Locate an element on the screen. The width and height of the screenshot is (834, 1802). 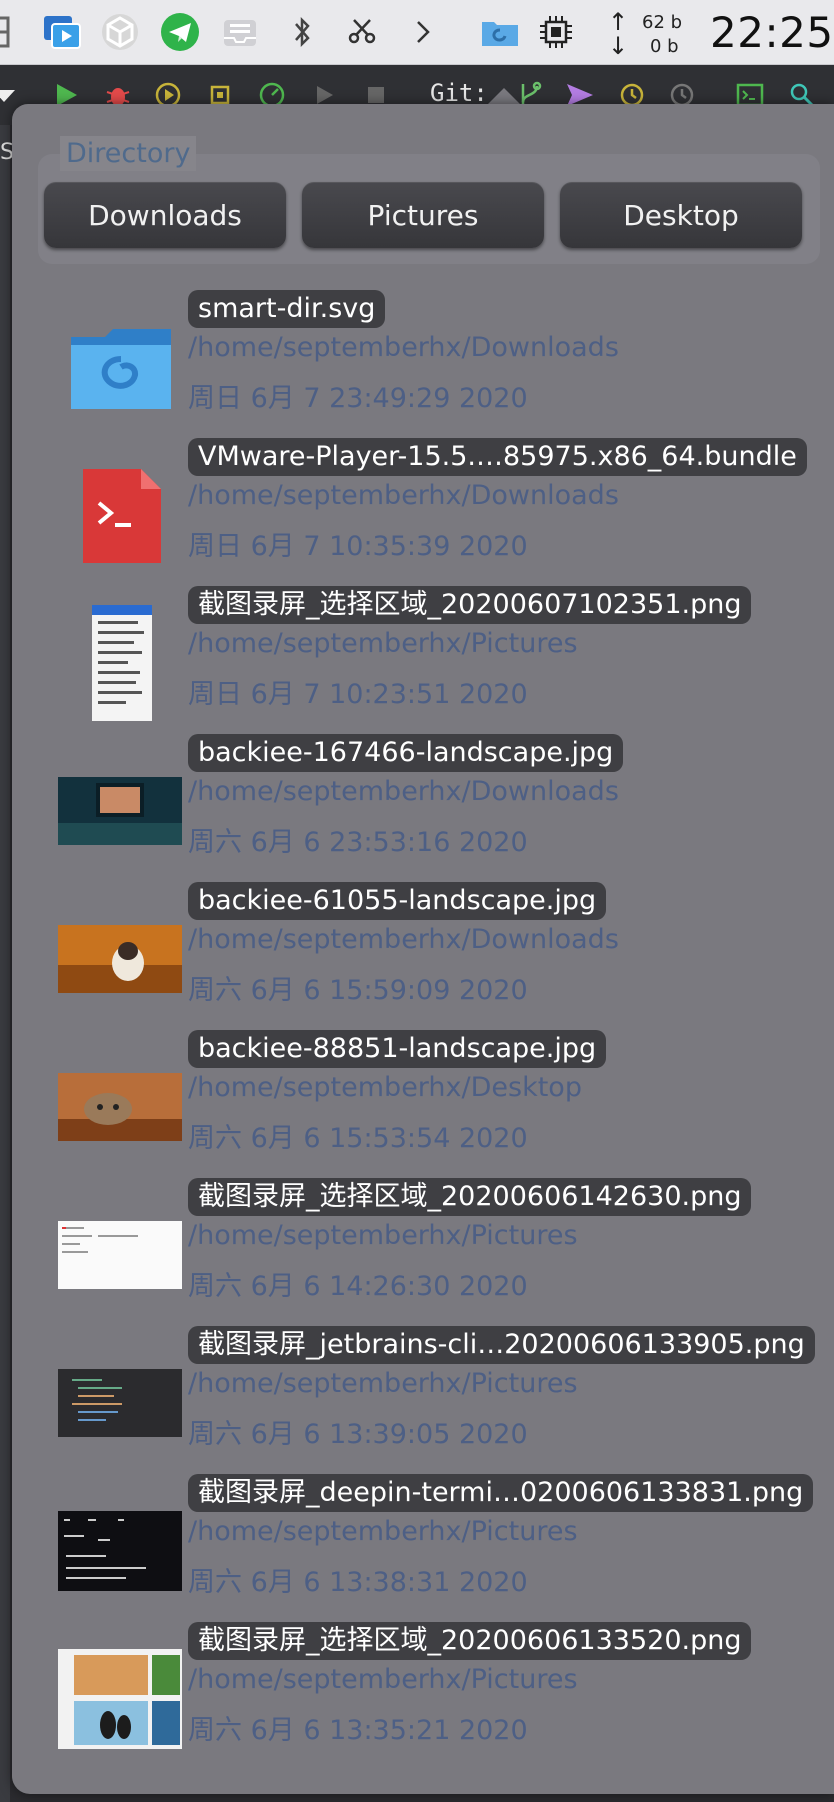
inbox-icon is located at coordinates (240, 32).